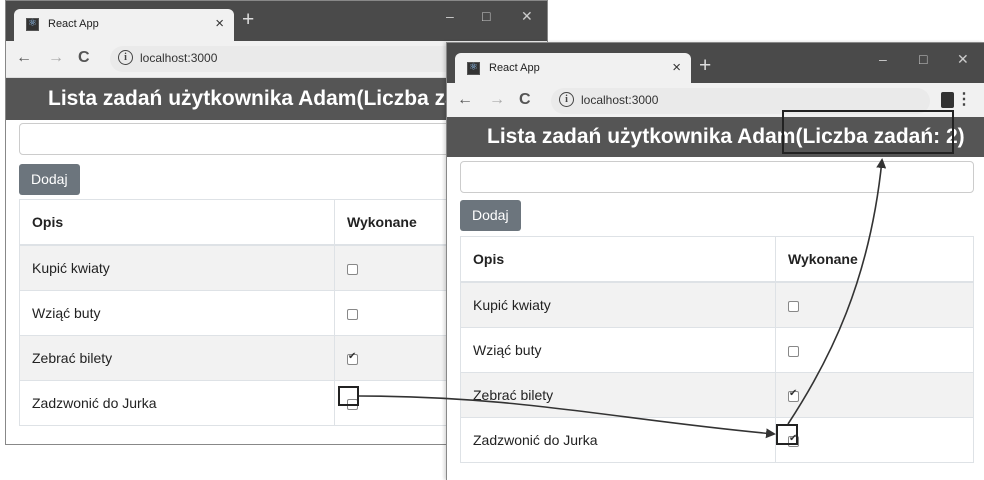  Describe the element at coordinates (947, 100) in the screenshot. I see `extension-icon` at that location.